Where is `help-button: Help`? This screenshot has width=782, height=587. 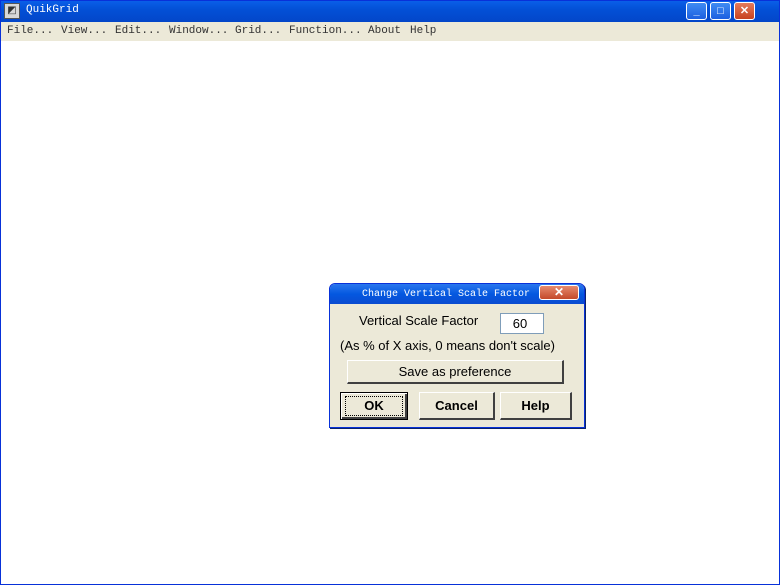 help-button: Help is located at coordinates (536, 406).